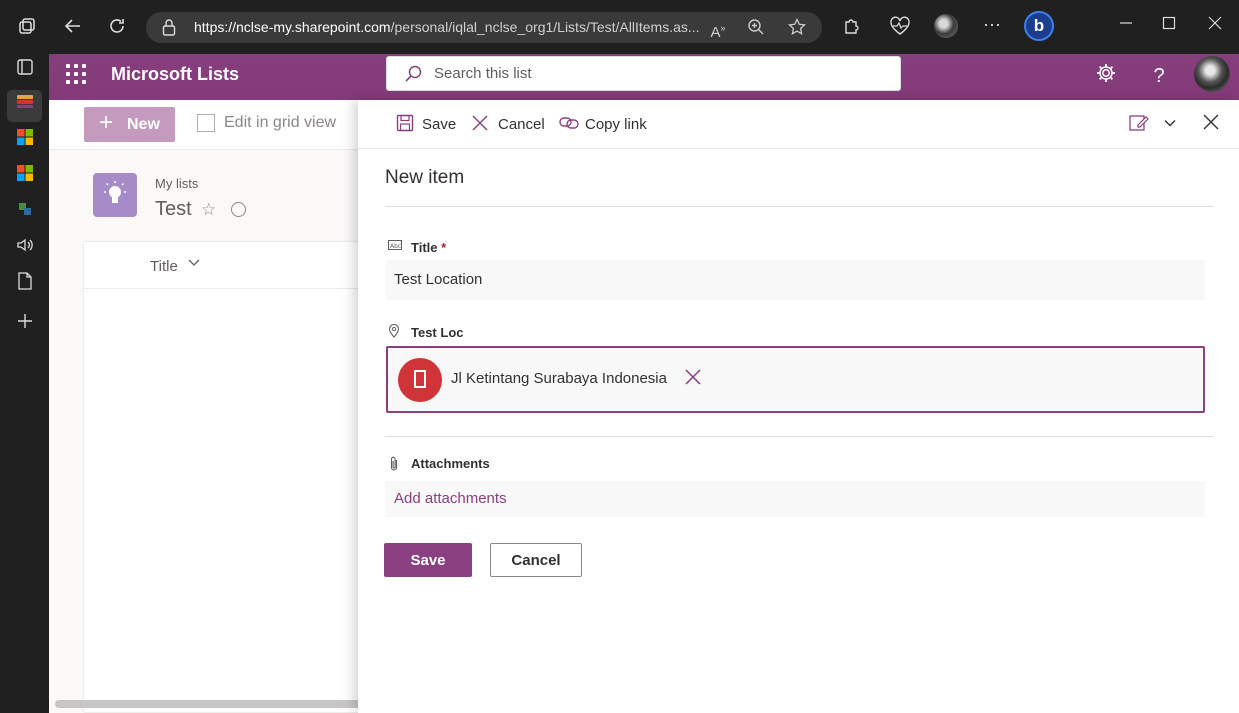  Describe the element at coordinates (117, 28) in the screenshot. I see `refresh-icon` at that location.